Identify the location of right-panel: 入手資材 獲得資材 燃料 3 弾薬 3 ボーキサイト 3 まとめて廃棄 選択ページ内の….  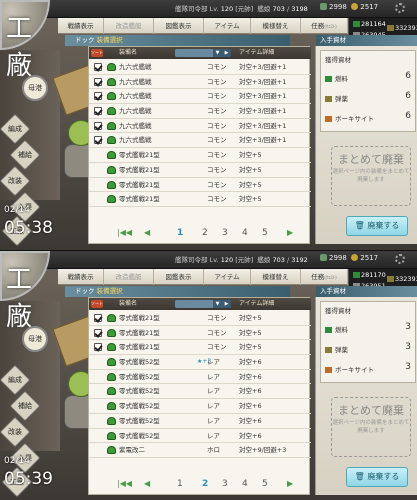
(366, 390).